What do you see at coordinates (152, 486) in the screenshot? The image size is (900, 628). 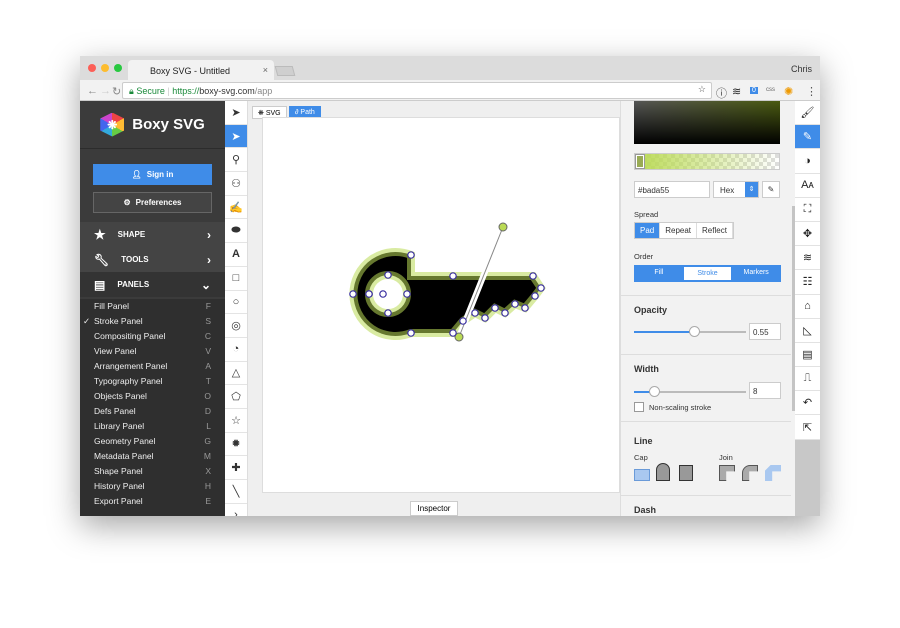 I see `panel-menu-item: History Panel H` at bounding box center [152, 486].